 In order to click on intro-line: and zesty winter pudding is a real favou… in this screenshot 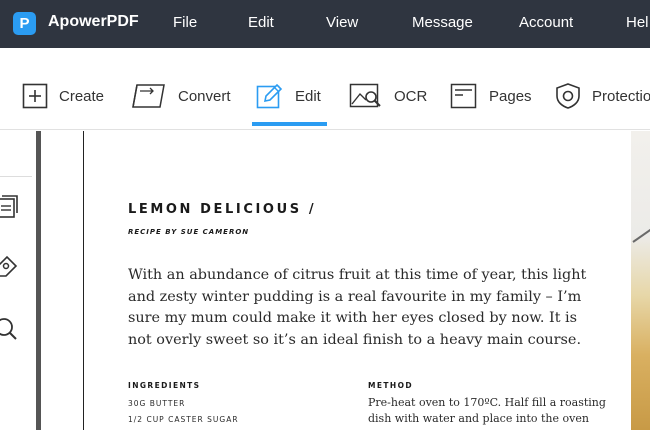, I will do `click(355, 296)`.